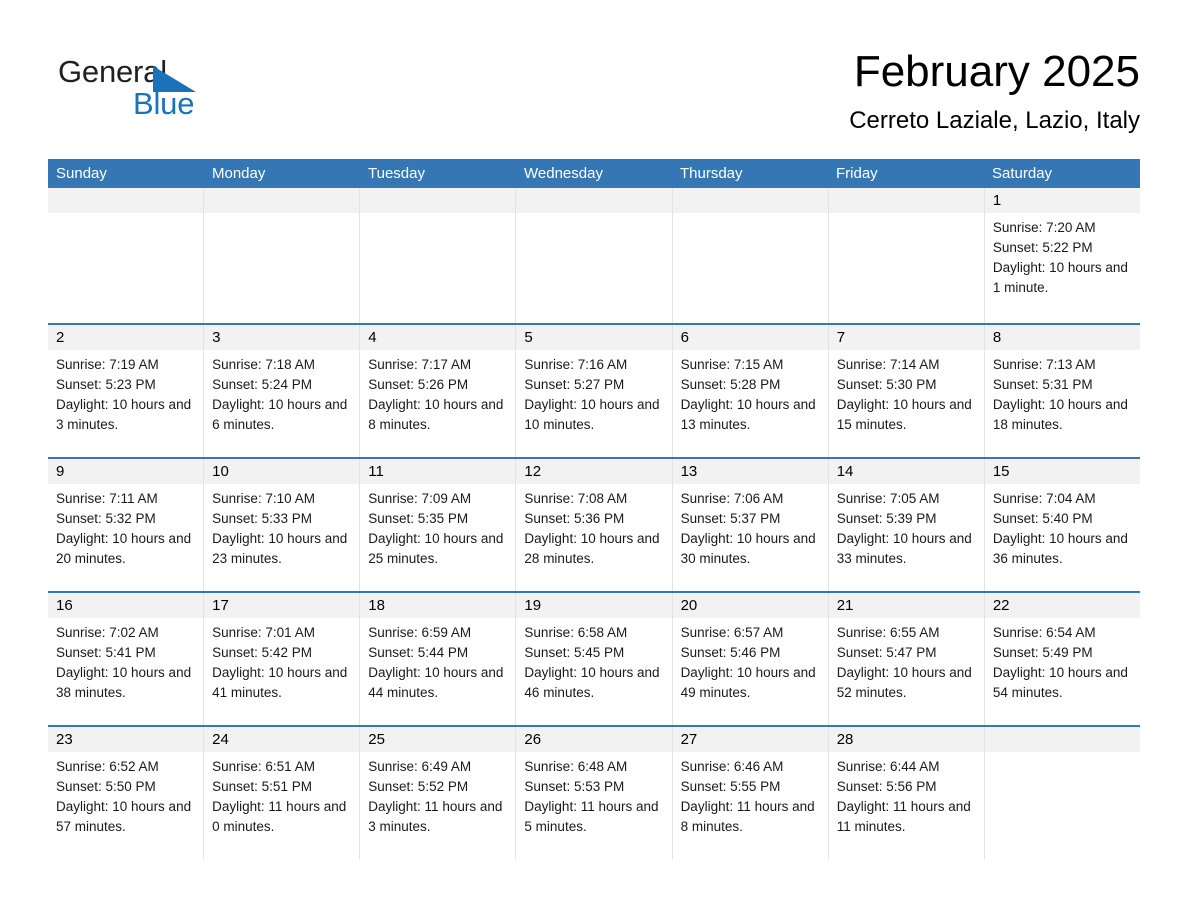 The height and width of the screenshot is (918, 1188). I want to click on sunset-text: Sunset: 5:37 PM, so click(730, 518).